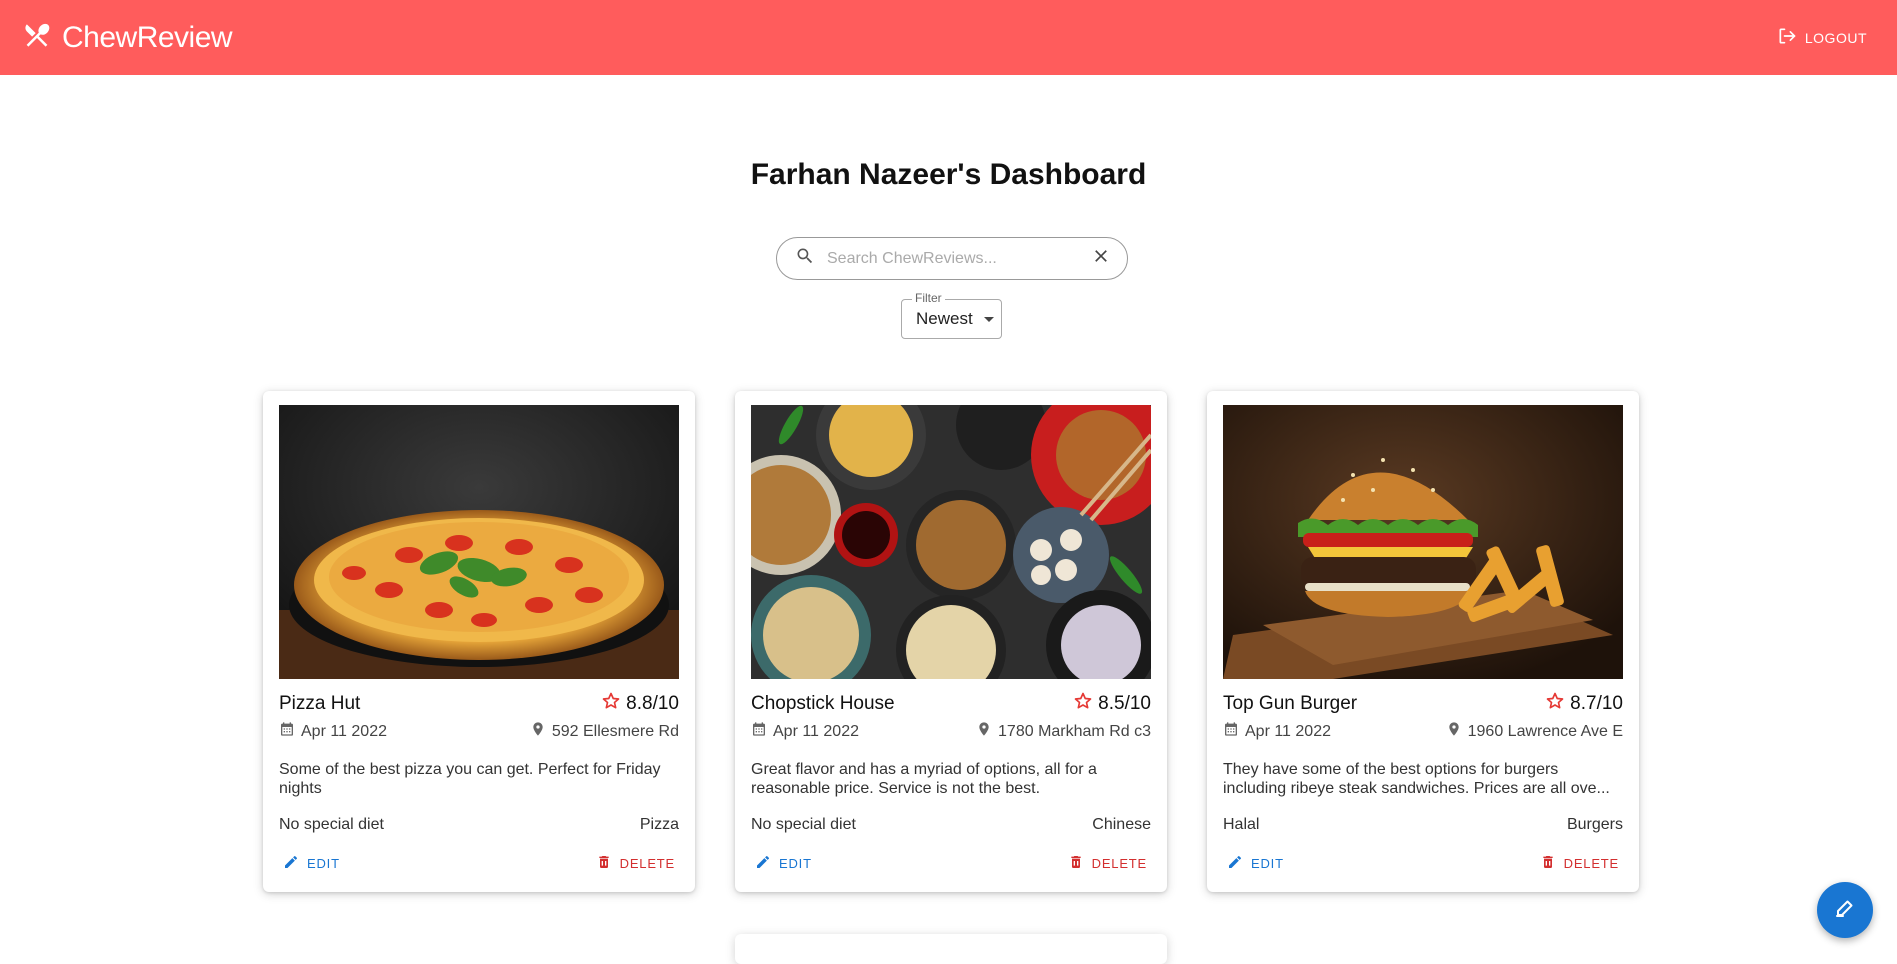 The image size is (1897, 964). I want to click on restaurant-name: Top Gun Burger, so click(1290, 703).